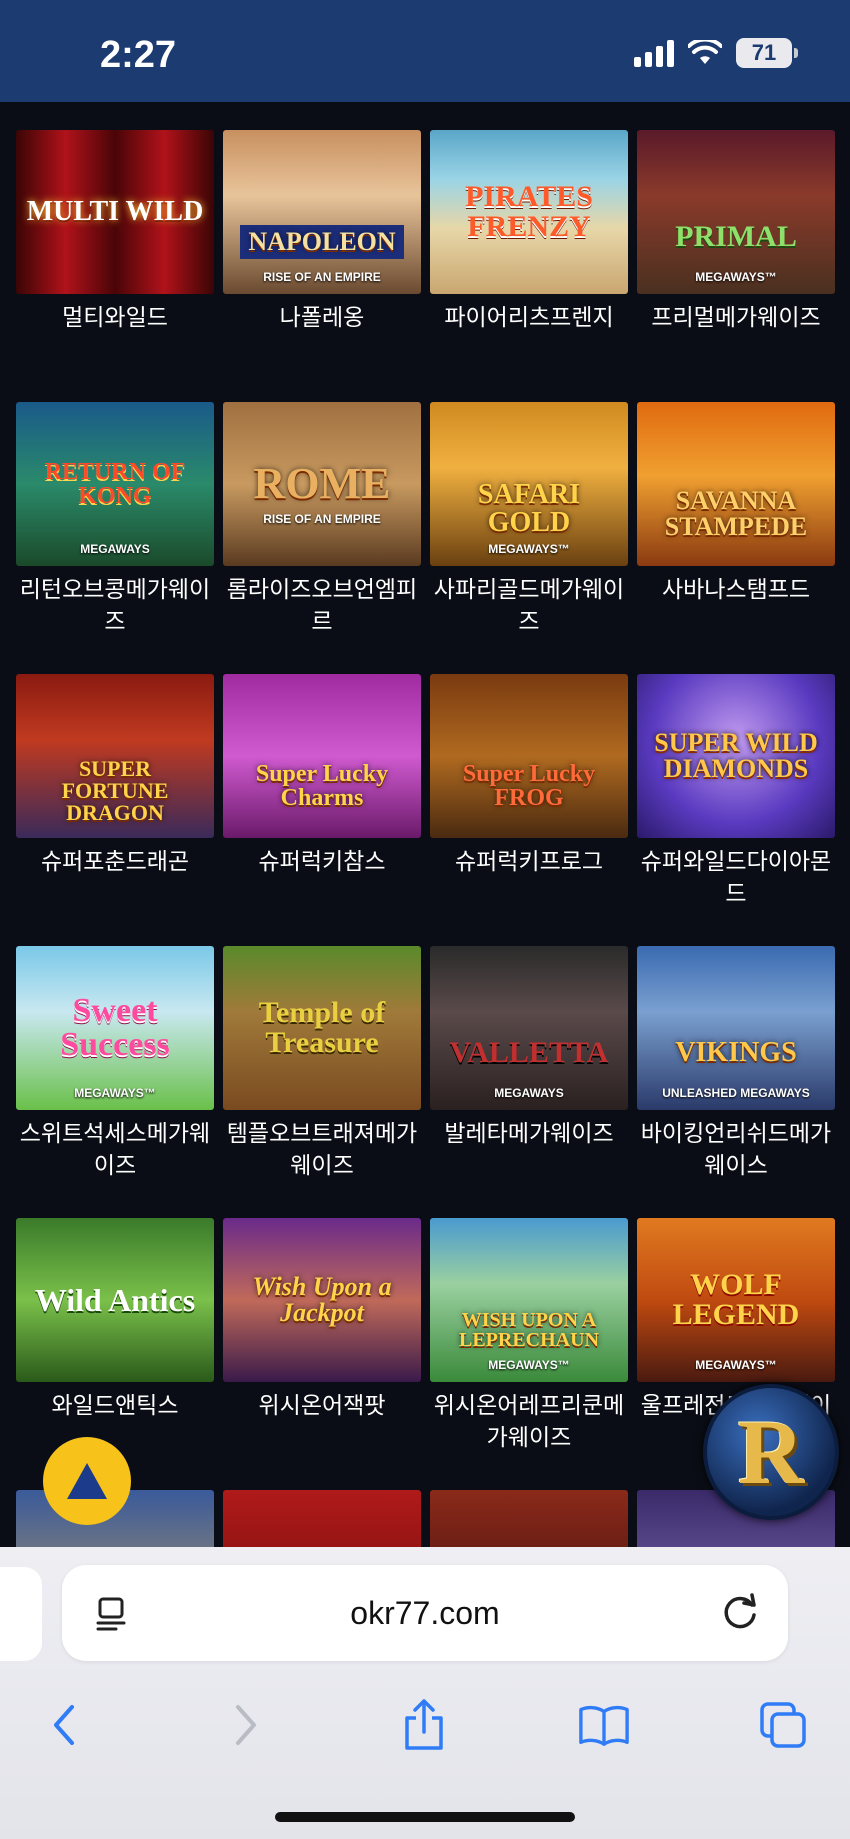 The image size is (850, 1839). Describe the element at coordinates (736, 1150) in the screenshot. I see `game-title: 바이킹언리쉬드메가웨이스` at that location.